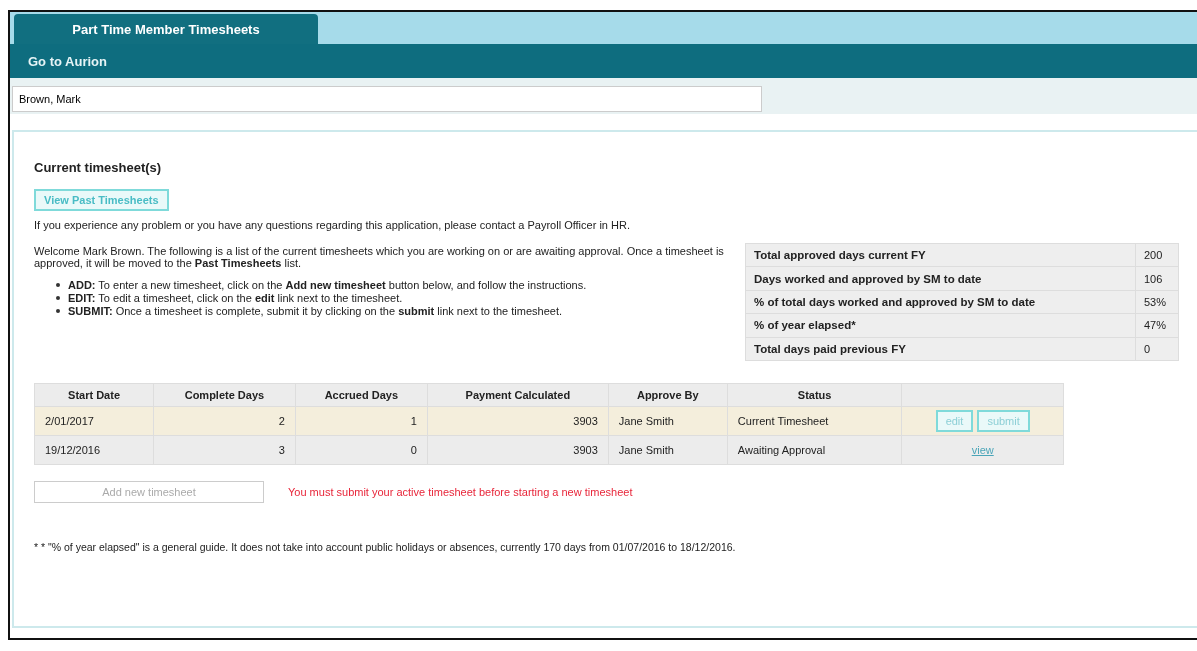 The height and width of the screenshot is (651, 1197). I want to click on summary-value: 53%, so click(1157, 302).